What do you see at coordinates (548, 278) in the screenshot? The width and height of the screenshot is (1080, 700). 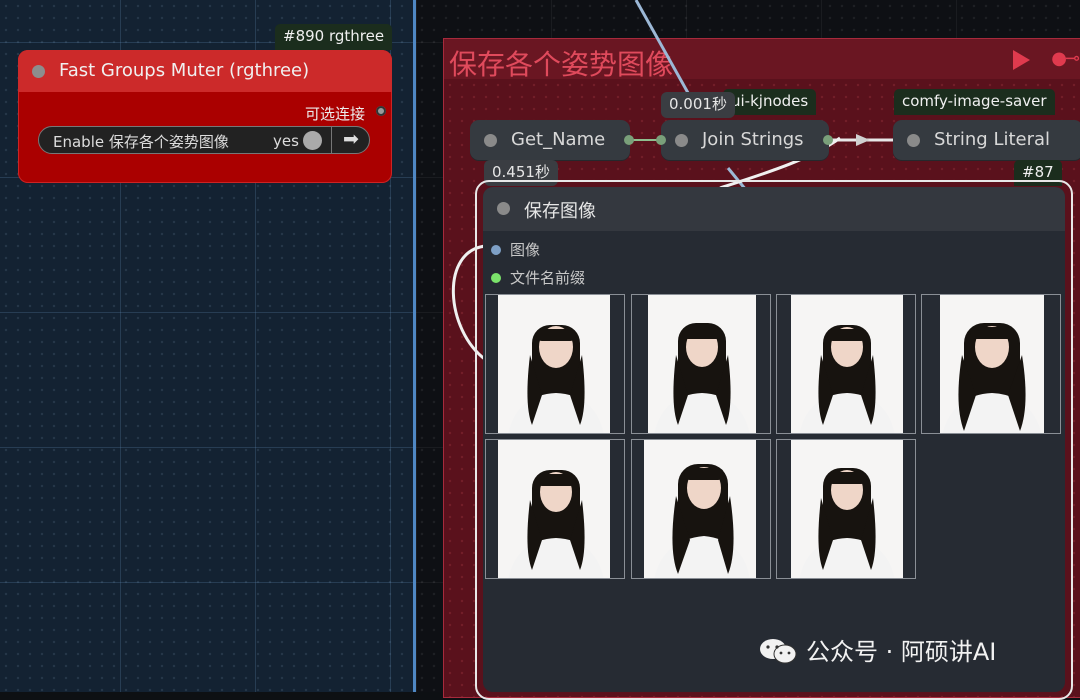 I see `input-label: 文件名前缀` at bounding box center [548, 278].